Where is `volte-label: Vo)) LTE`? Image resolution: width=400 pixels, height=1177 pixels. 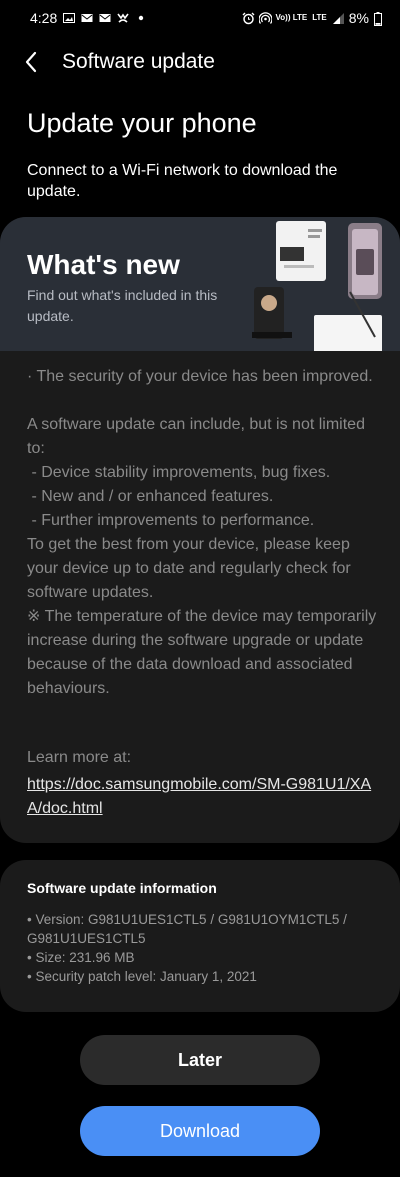
volte-label: Vo)) LTE is located at coordinates (291, 17).